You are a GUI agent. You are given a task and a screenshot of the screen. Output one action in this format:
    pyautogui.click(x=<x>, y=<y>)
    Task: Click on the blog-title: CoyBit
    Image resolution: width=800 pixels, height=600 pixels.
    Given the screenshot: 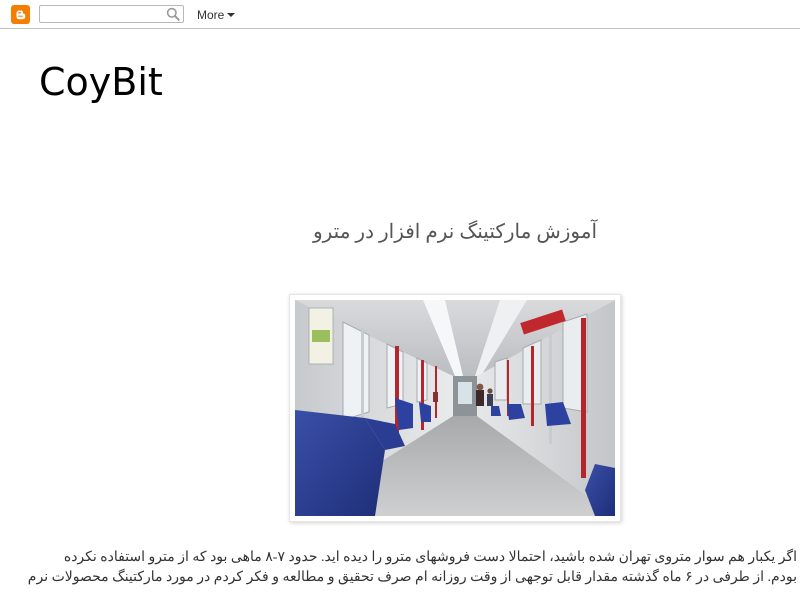 What is the action you would take?
    pyautogui.click(x=101, y=82)
    